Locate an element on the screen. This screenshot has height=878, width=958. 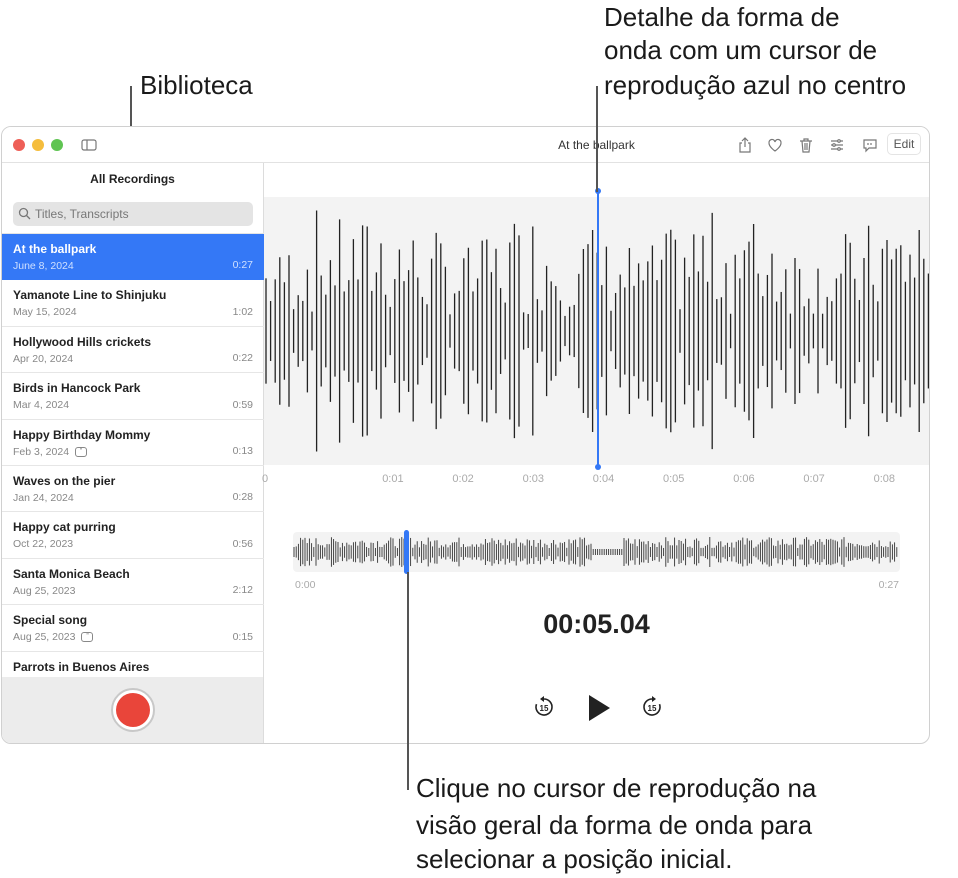
time-tick: 0:07 is located at coordinates (814, 479).